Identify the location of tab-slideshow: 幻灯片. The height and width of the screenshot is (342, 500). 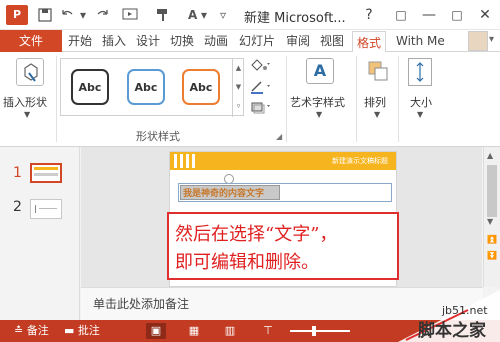
(257, 41).